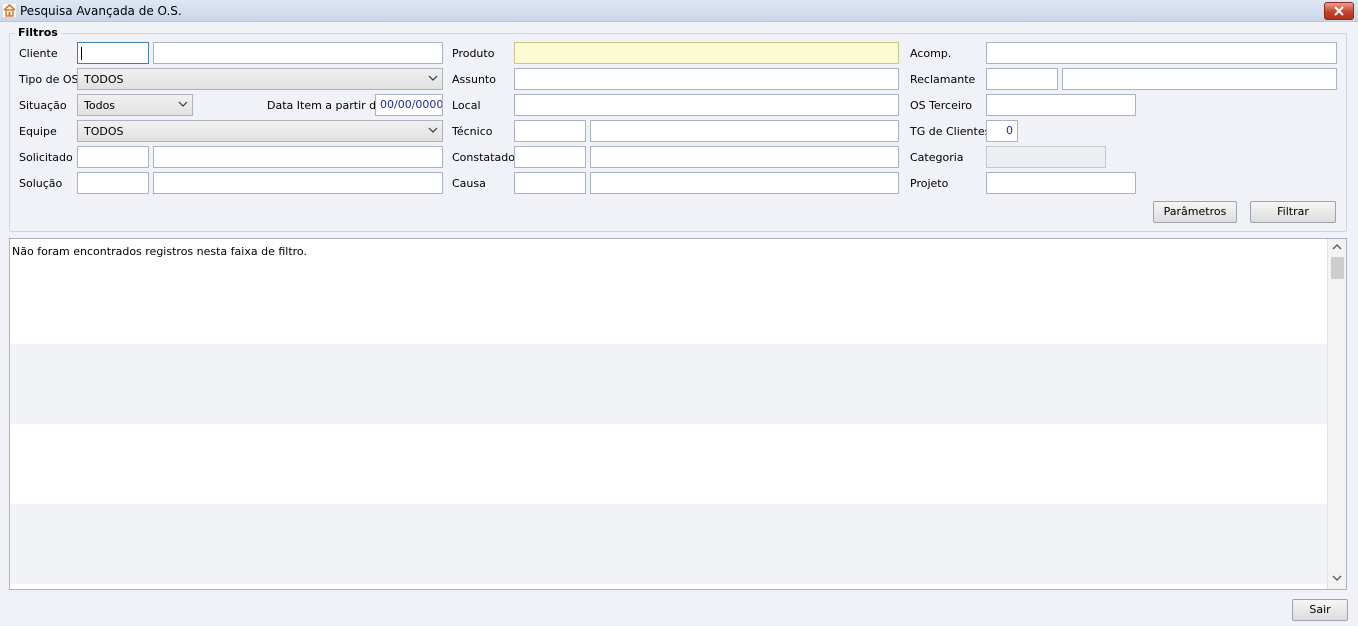 This screenshot has width=1358, height=626. Describe the element at coordinates (550, 131) in the screenshot. I see `tecnico-code-input` at that location.